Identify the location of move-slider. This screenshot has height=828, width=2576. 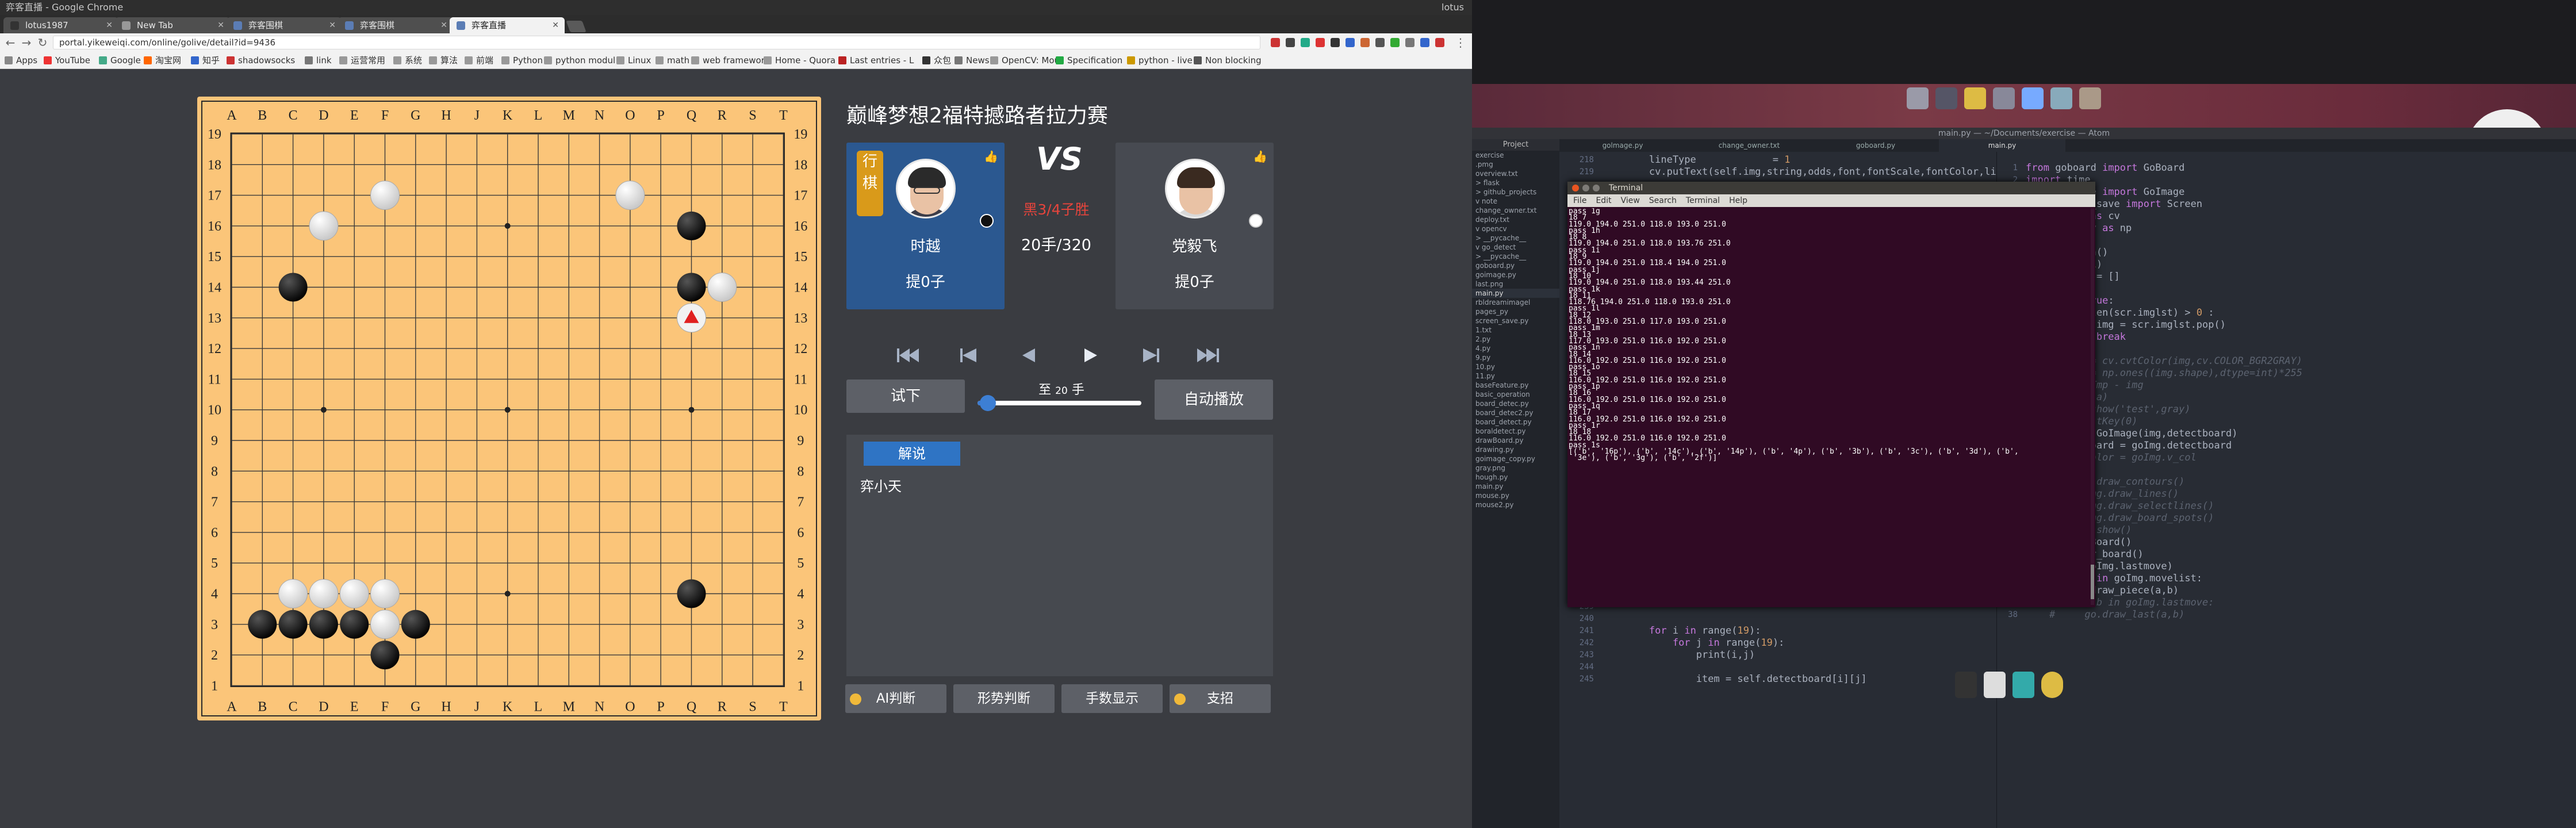
(1059, 403).